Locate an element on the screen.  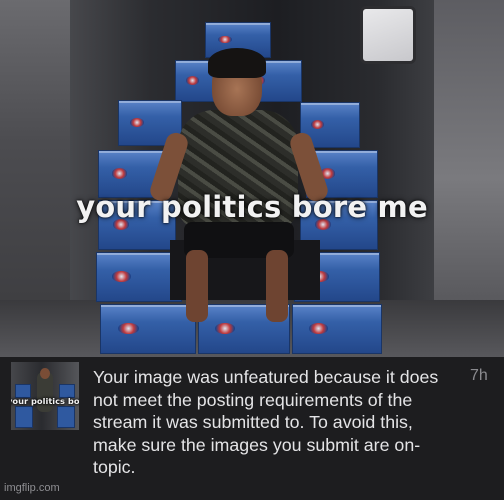
notification-thumbnail: your politics bore me is located at coordinates (45, 396).